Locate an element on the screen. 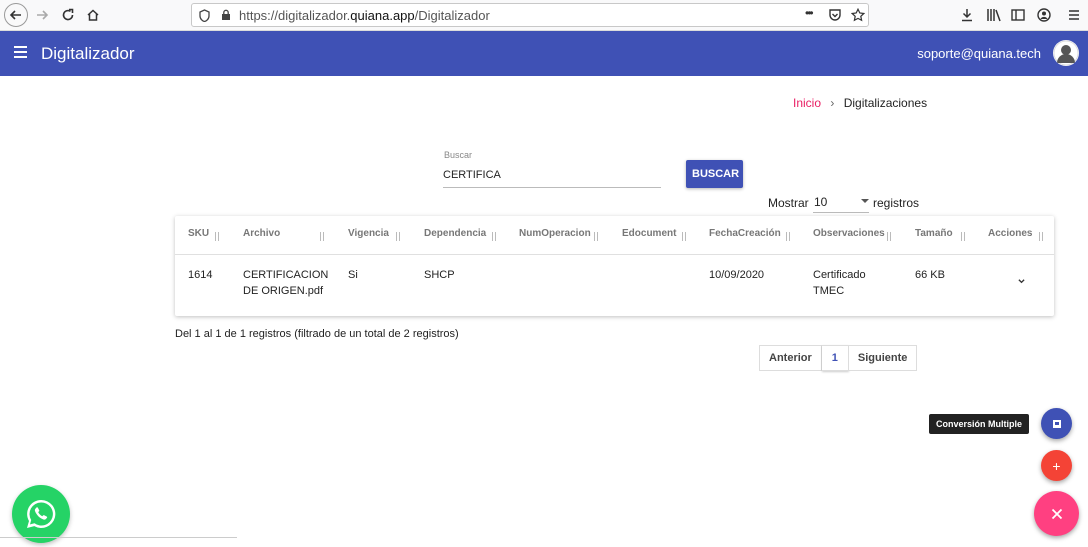 The width and height of the screenshot is (1088, 547). plus-icon: + is located at coordinates (1056, 465).